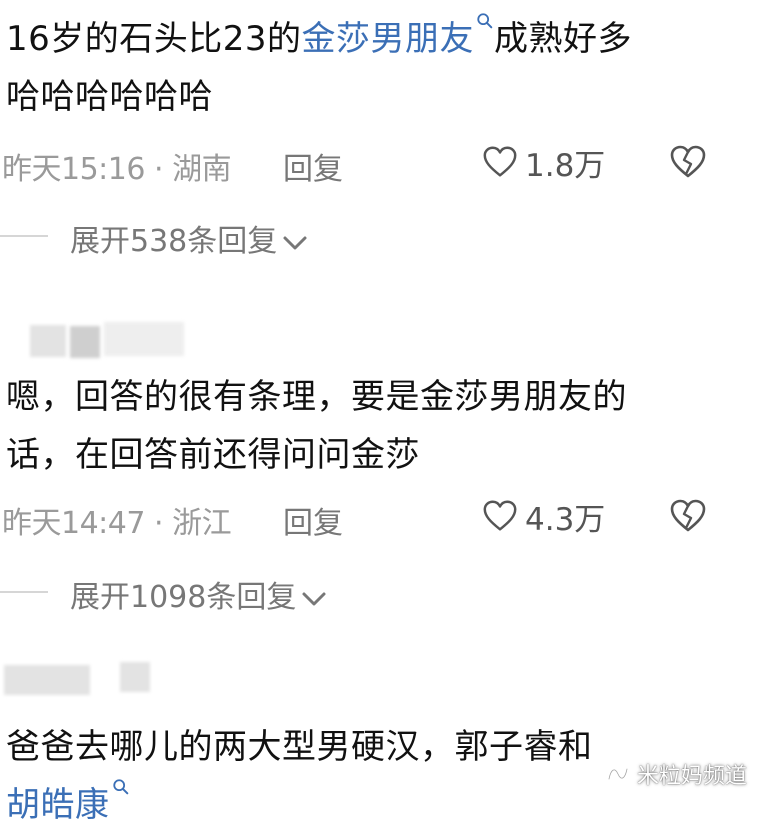 This screenshot has width=757, height=834. I want to click on comment-text-segment: 话，在回答前还得问问金莎, so click(213, 455).